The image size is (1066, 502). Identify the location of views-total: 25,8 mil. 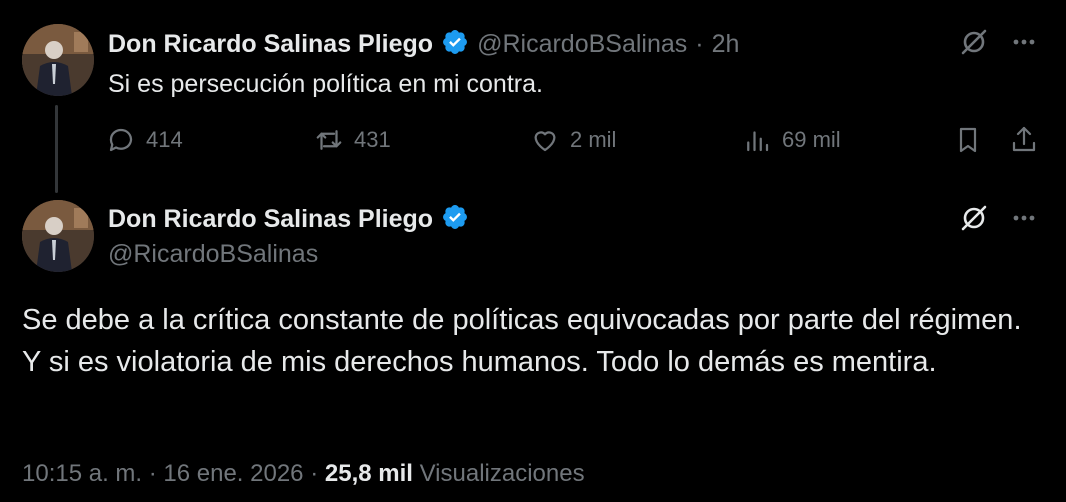
(368, 473).